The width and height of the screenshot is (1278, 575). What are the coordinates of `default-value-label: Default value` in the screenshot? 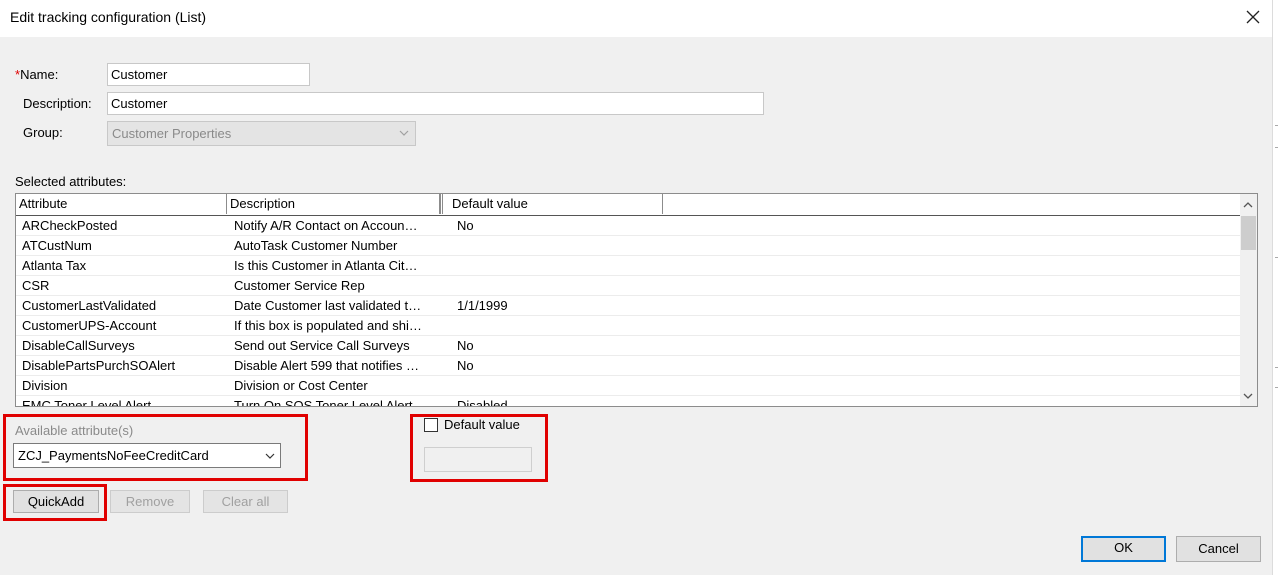 It's located at (482, 424).